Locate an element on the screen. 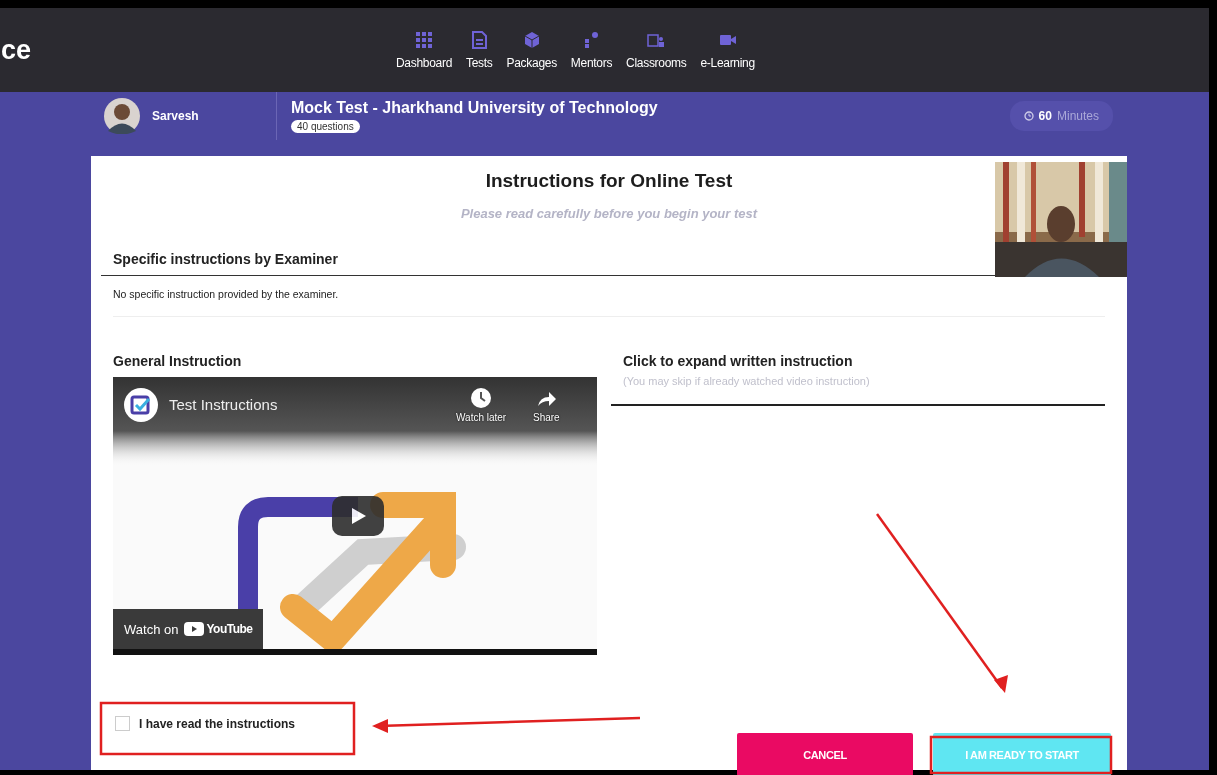  nav-link: Classrooms is located at coordinates (656, 50).